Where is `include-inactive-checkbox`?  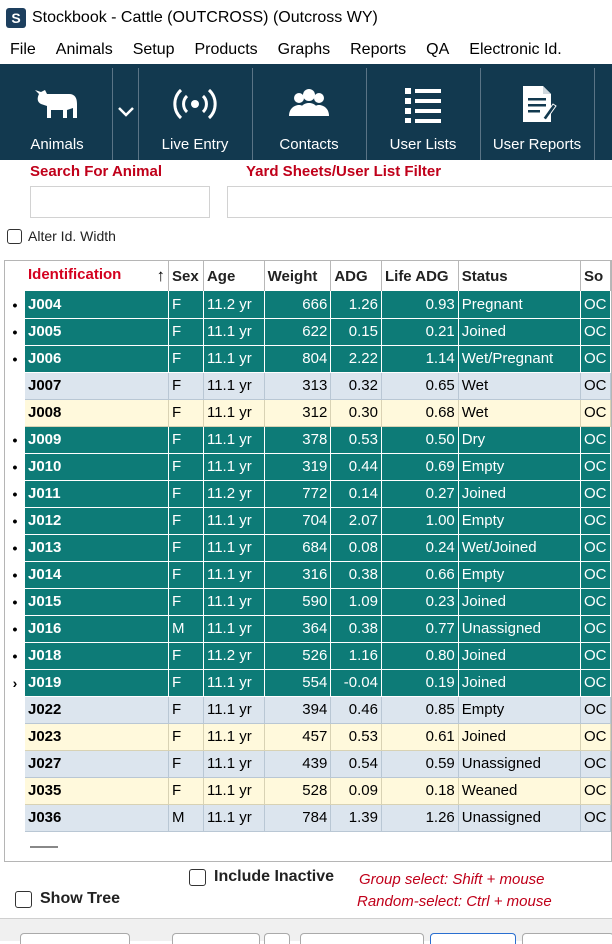
include-inactive-checkbox is located at coordinates (197, 877).